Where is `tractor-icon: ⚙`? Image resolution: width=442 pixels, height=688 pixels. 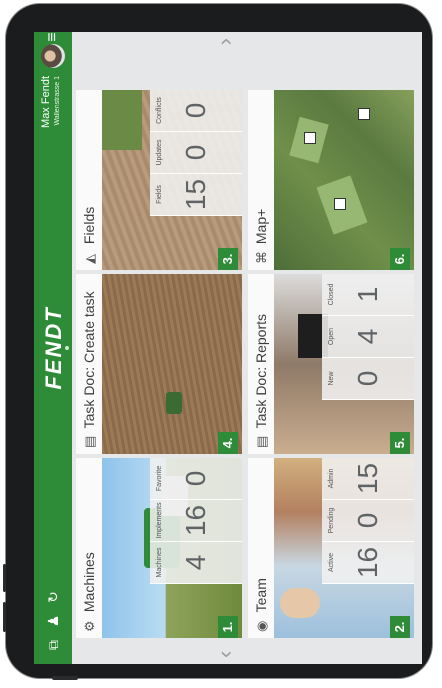
tractor-icon: ⚙ is located at coordinates (89, 626).